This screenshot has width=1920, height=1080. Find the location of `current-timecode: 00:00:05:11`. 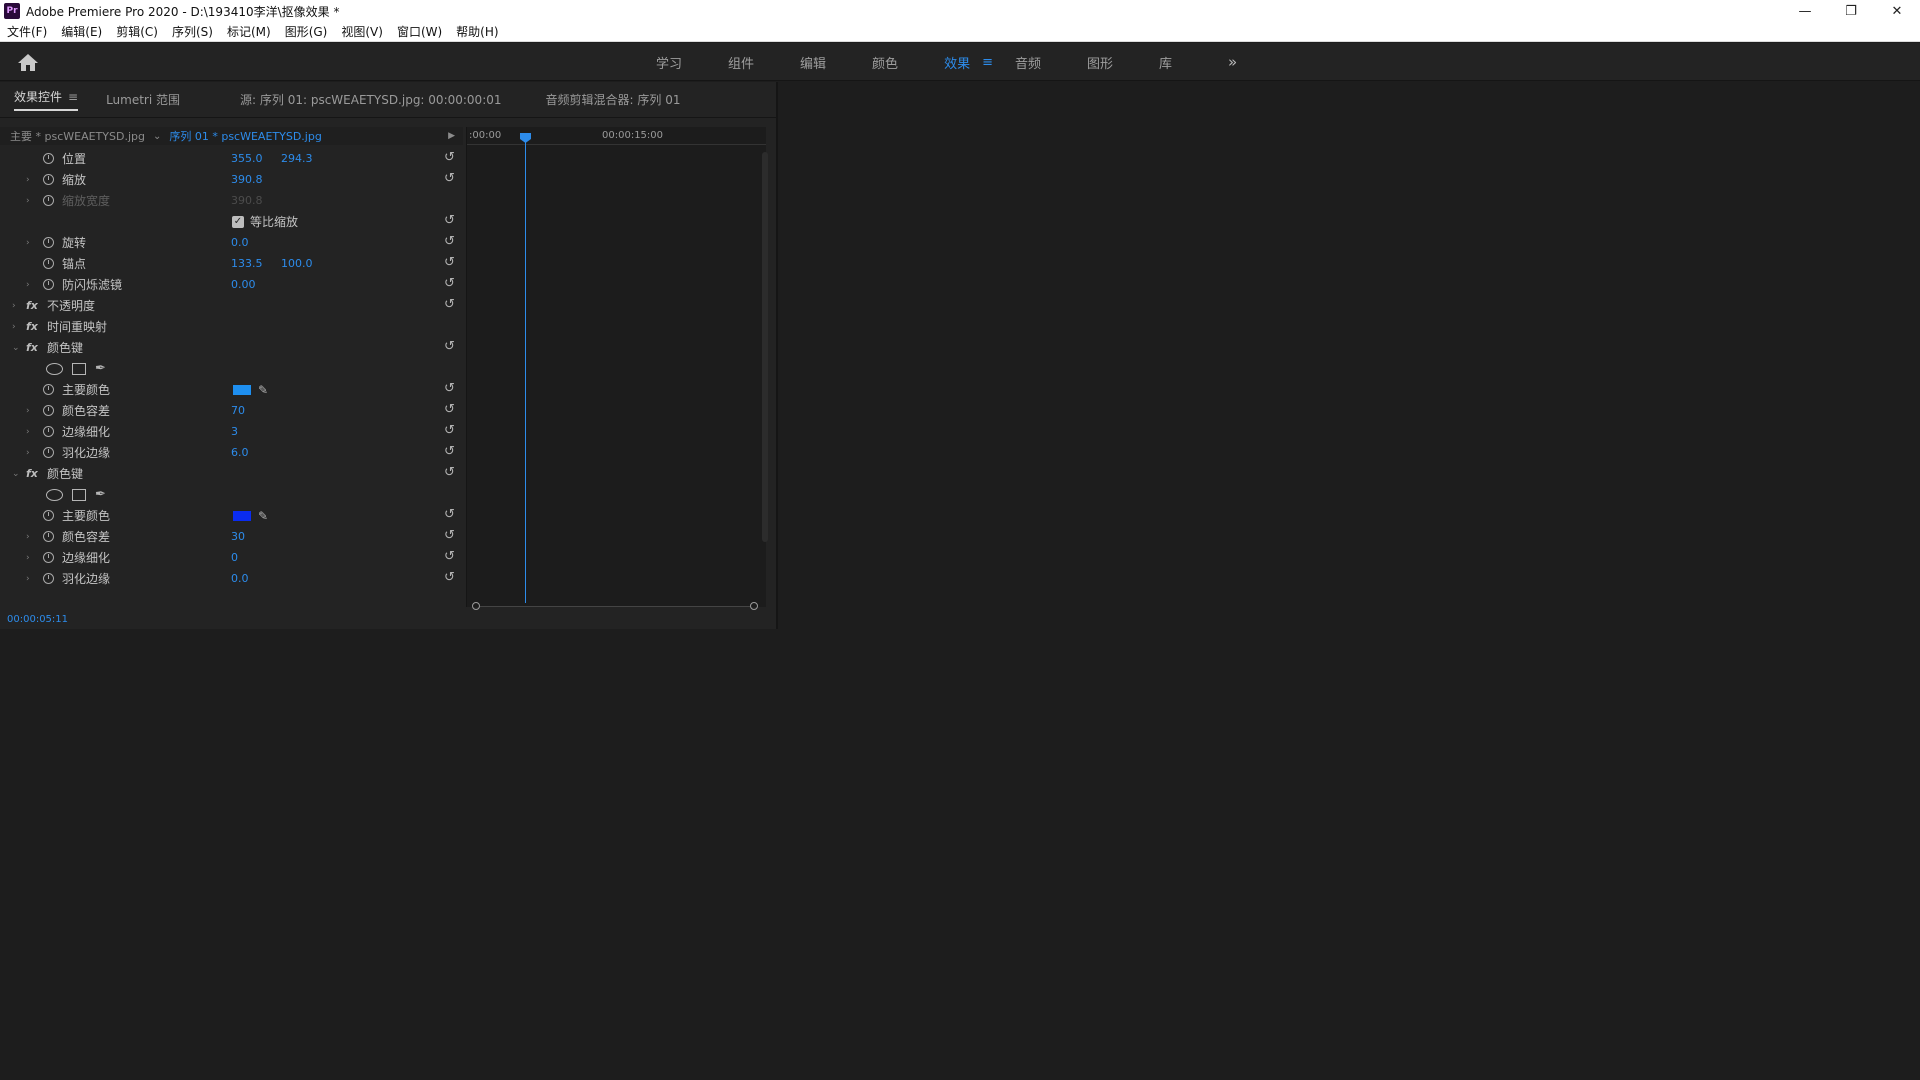

current-timecode: 00:00:05:11 is located at coordinates (37, 619).